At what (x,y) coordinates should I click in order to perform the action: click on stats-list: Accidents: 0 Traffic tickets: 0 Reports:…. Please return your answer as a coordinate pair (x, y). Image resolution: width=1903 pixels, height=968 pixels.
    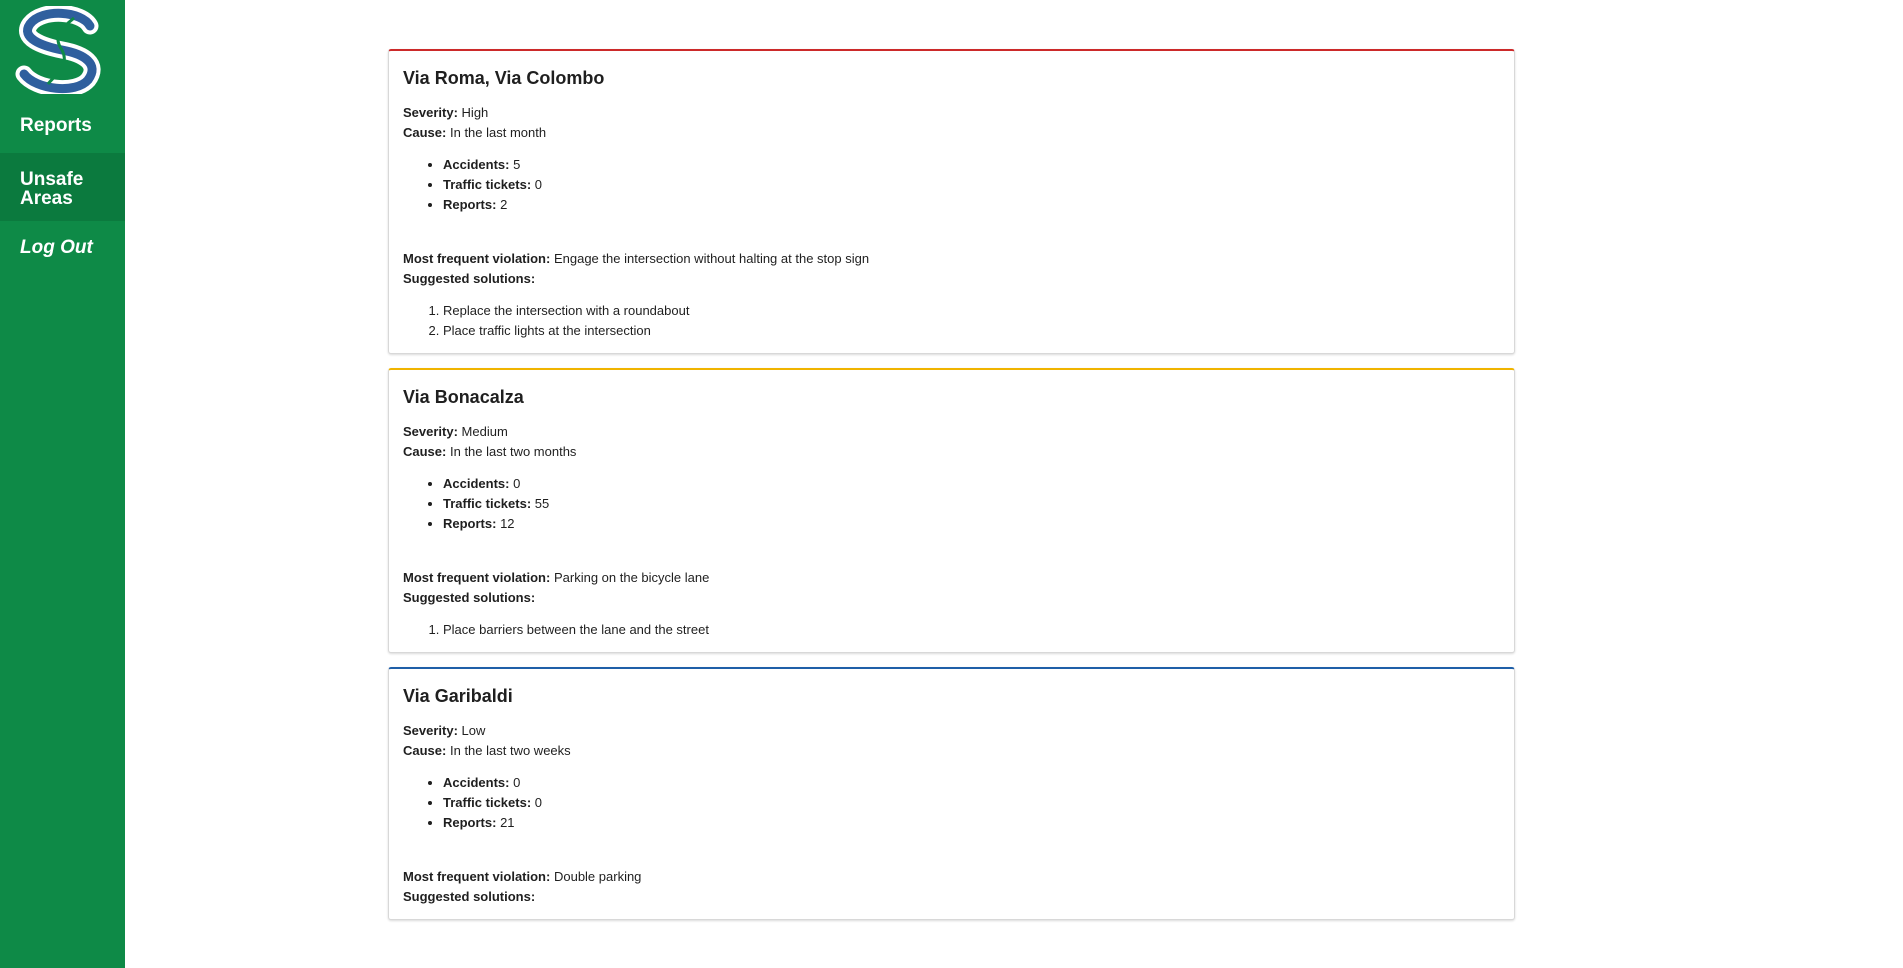
    Looking at the image, I should click on (951, 803).